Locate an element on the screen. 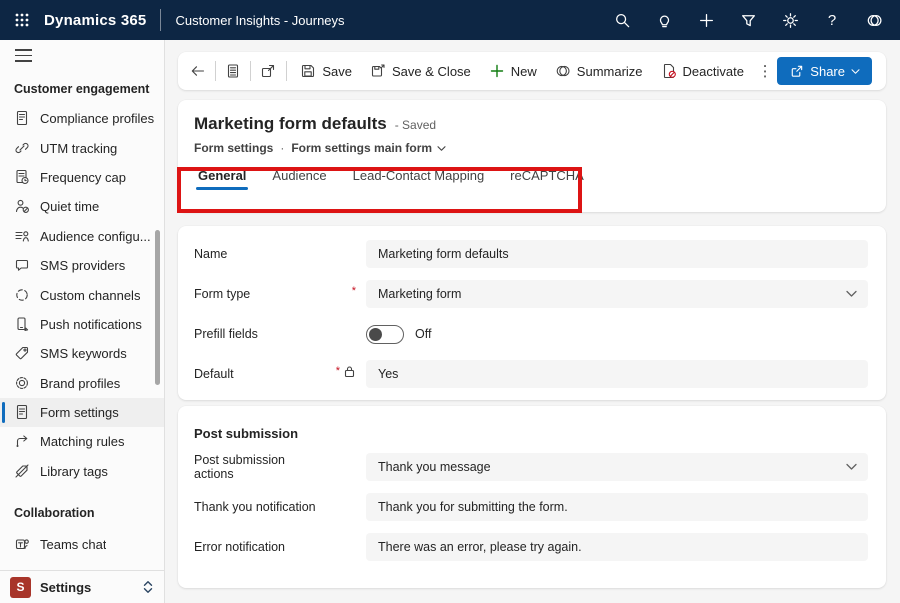  link-icon is located at coordinates (22, 148).